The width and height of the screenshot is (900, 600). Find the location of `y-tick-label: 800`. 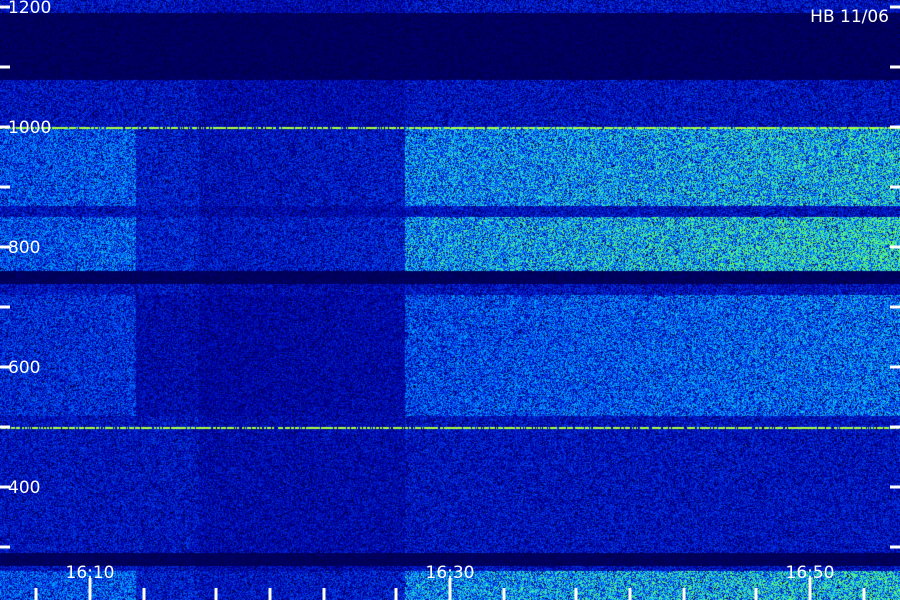

y-tick-label: 800 is located at coordinates (24, 248).